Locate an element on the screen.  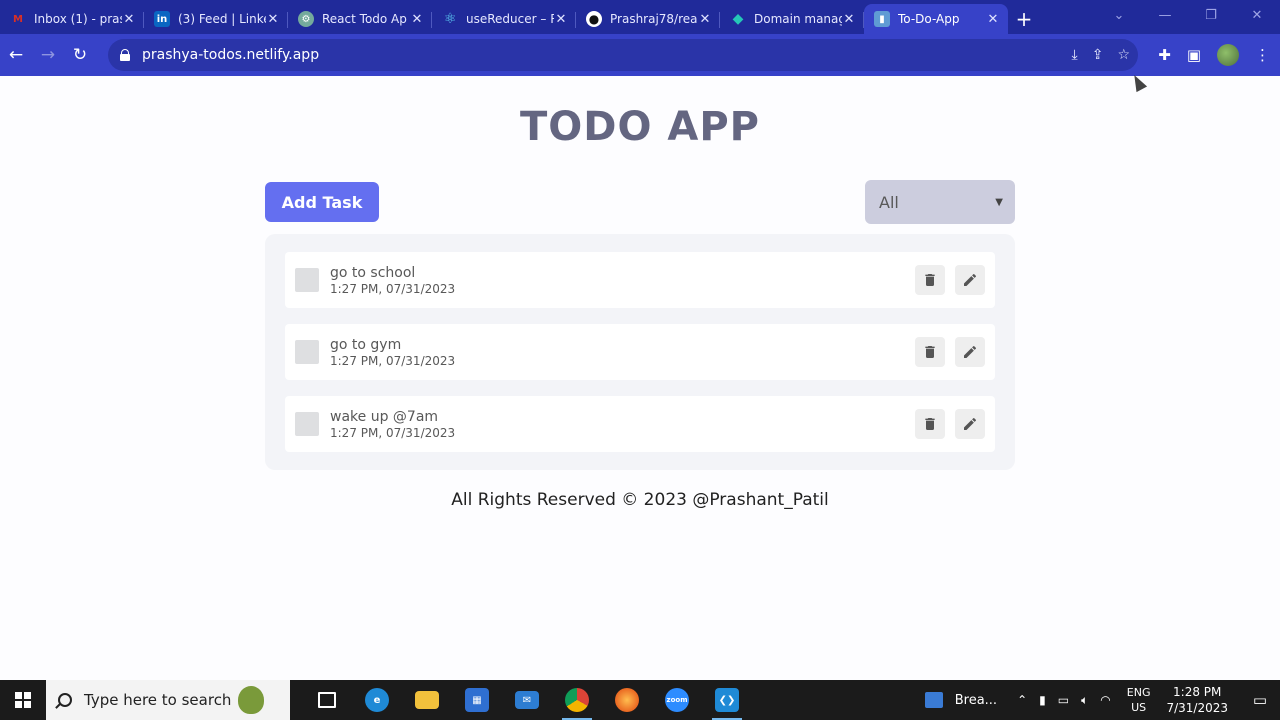
edge-app: e is located at coordinates (377, 700).